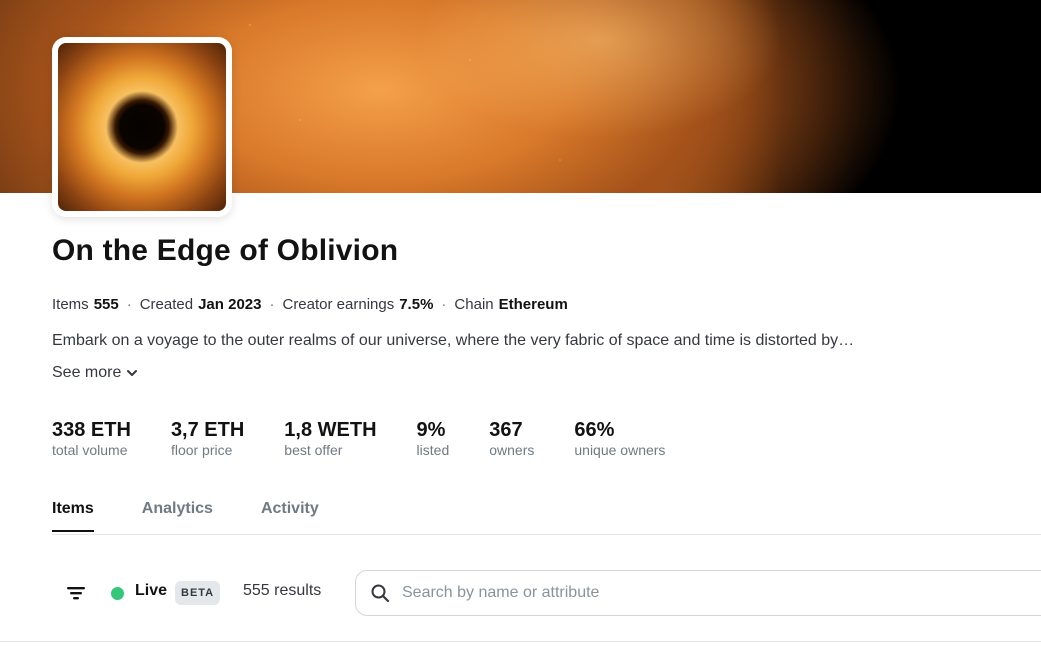 The height and width of the screenshot is (650, 1041). What do you see at coordinates (380, 593) in the screenshot?
I see `search-icon` at bounding box center [380, 593].